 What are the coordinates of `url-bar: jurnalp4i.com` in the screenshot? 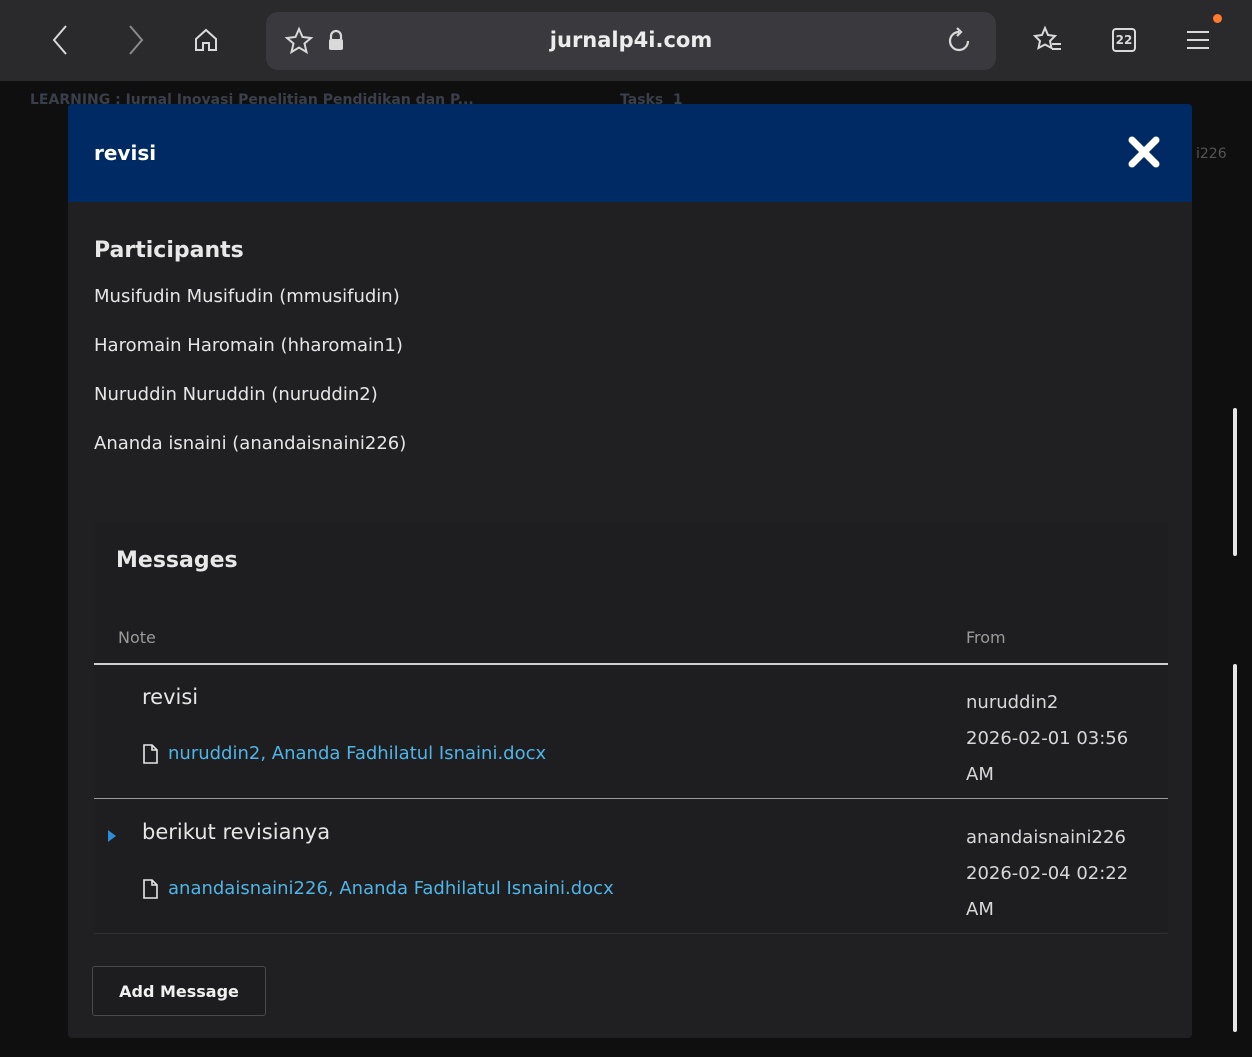 It's located at (631, 41).